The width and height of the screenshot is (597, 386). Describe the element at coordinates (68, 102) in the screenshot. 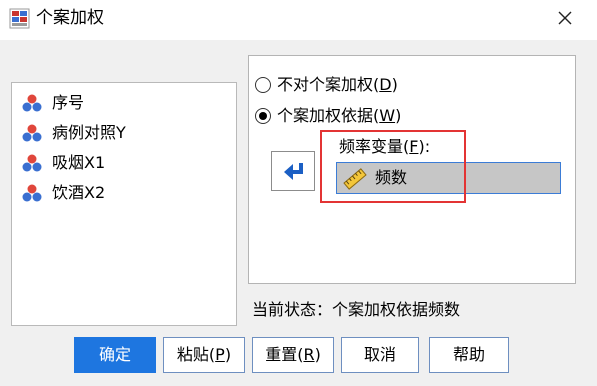

I see `variable-label: 序号` at that location.